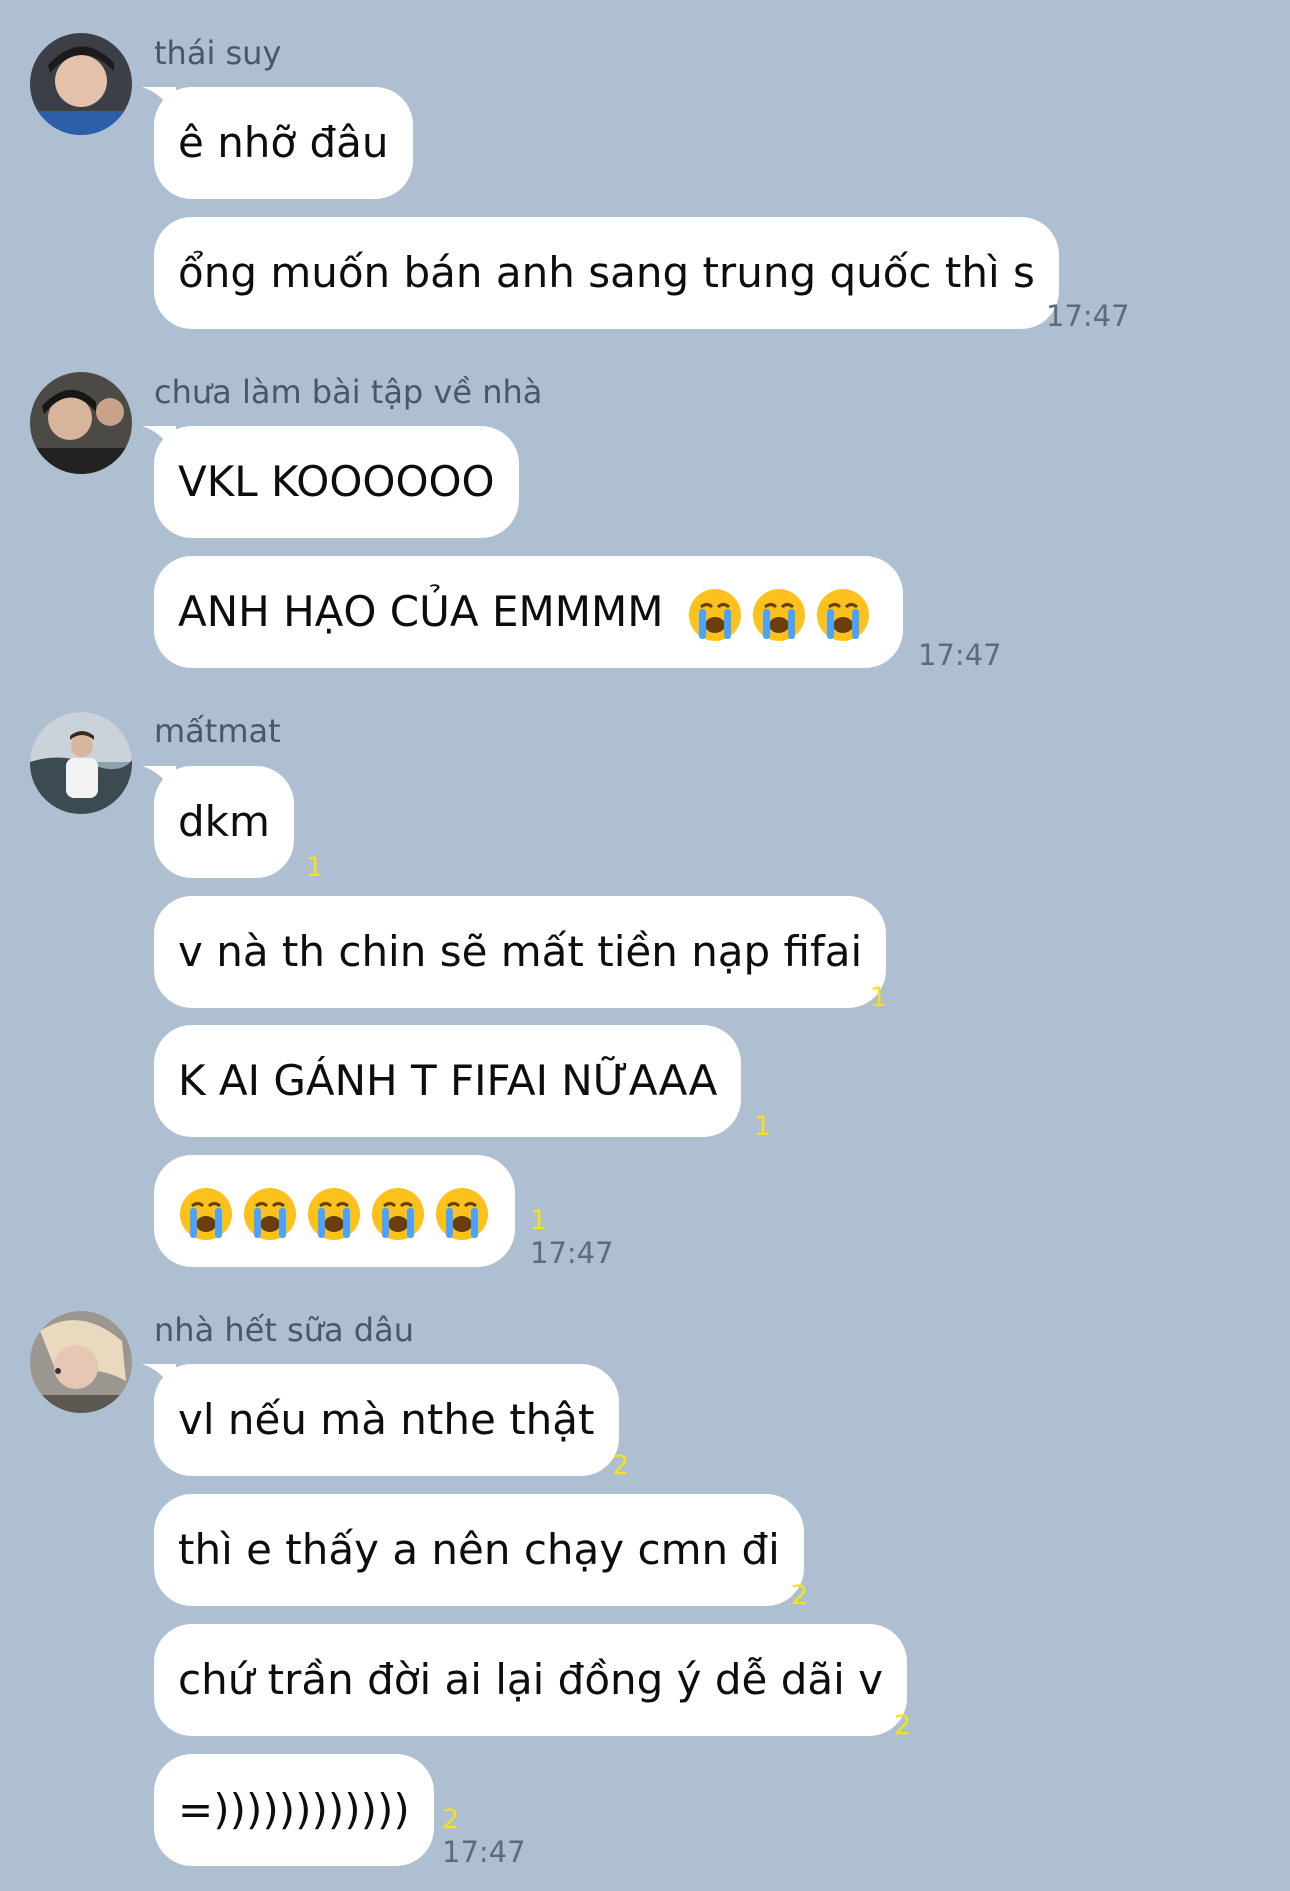  Describe the element at coordinates (224, 822) in the screenshot. I see `message-bubble: dkm` at that location.